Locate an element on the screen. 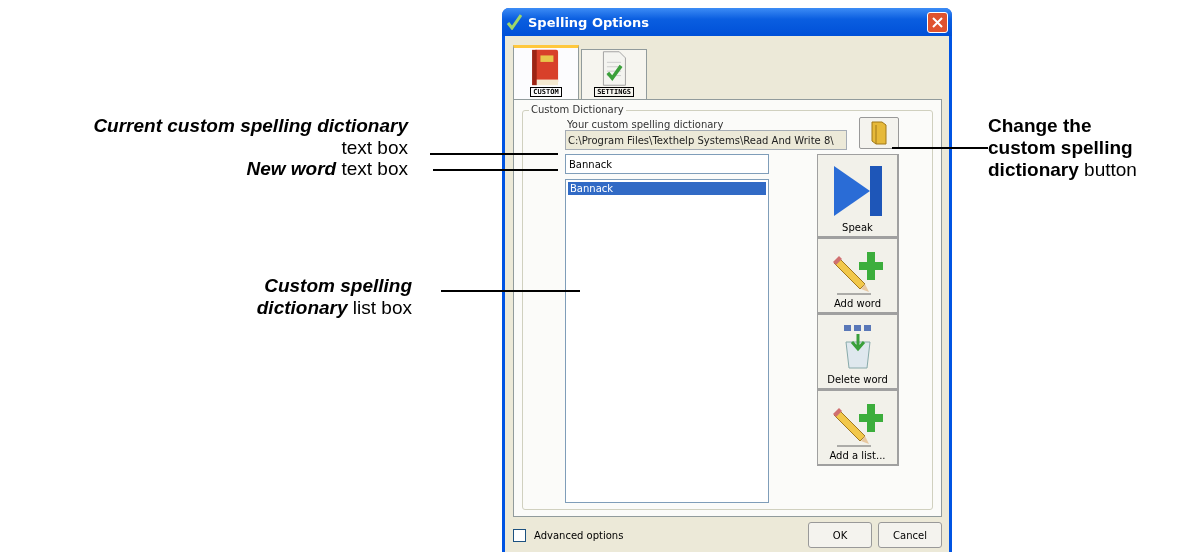 This screenshot has height=552, width=1202. list-item: Bannack is located at coordinates (667, 188).